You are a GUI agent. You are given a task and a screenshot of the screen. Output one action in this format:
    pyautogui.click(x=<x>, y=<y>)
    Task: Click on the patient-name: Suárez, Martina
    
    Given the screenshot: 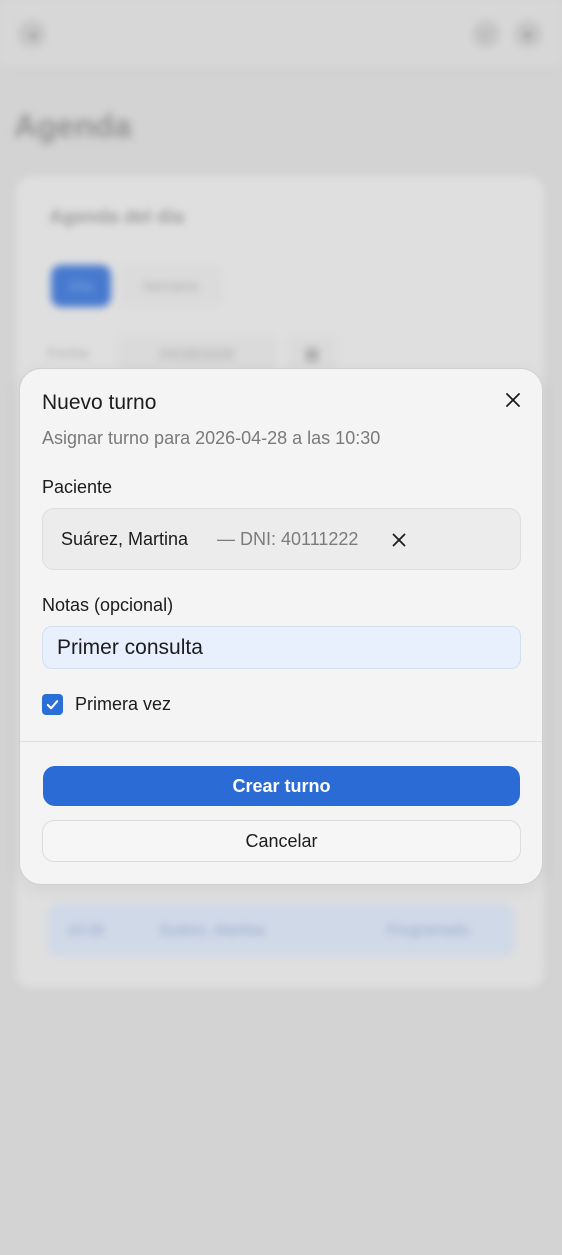 What is the action you would take?
    pyautogui.click(x=125, y=539)
    